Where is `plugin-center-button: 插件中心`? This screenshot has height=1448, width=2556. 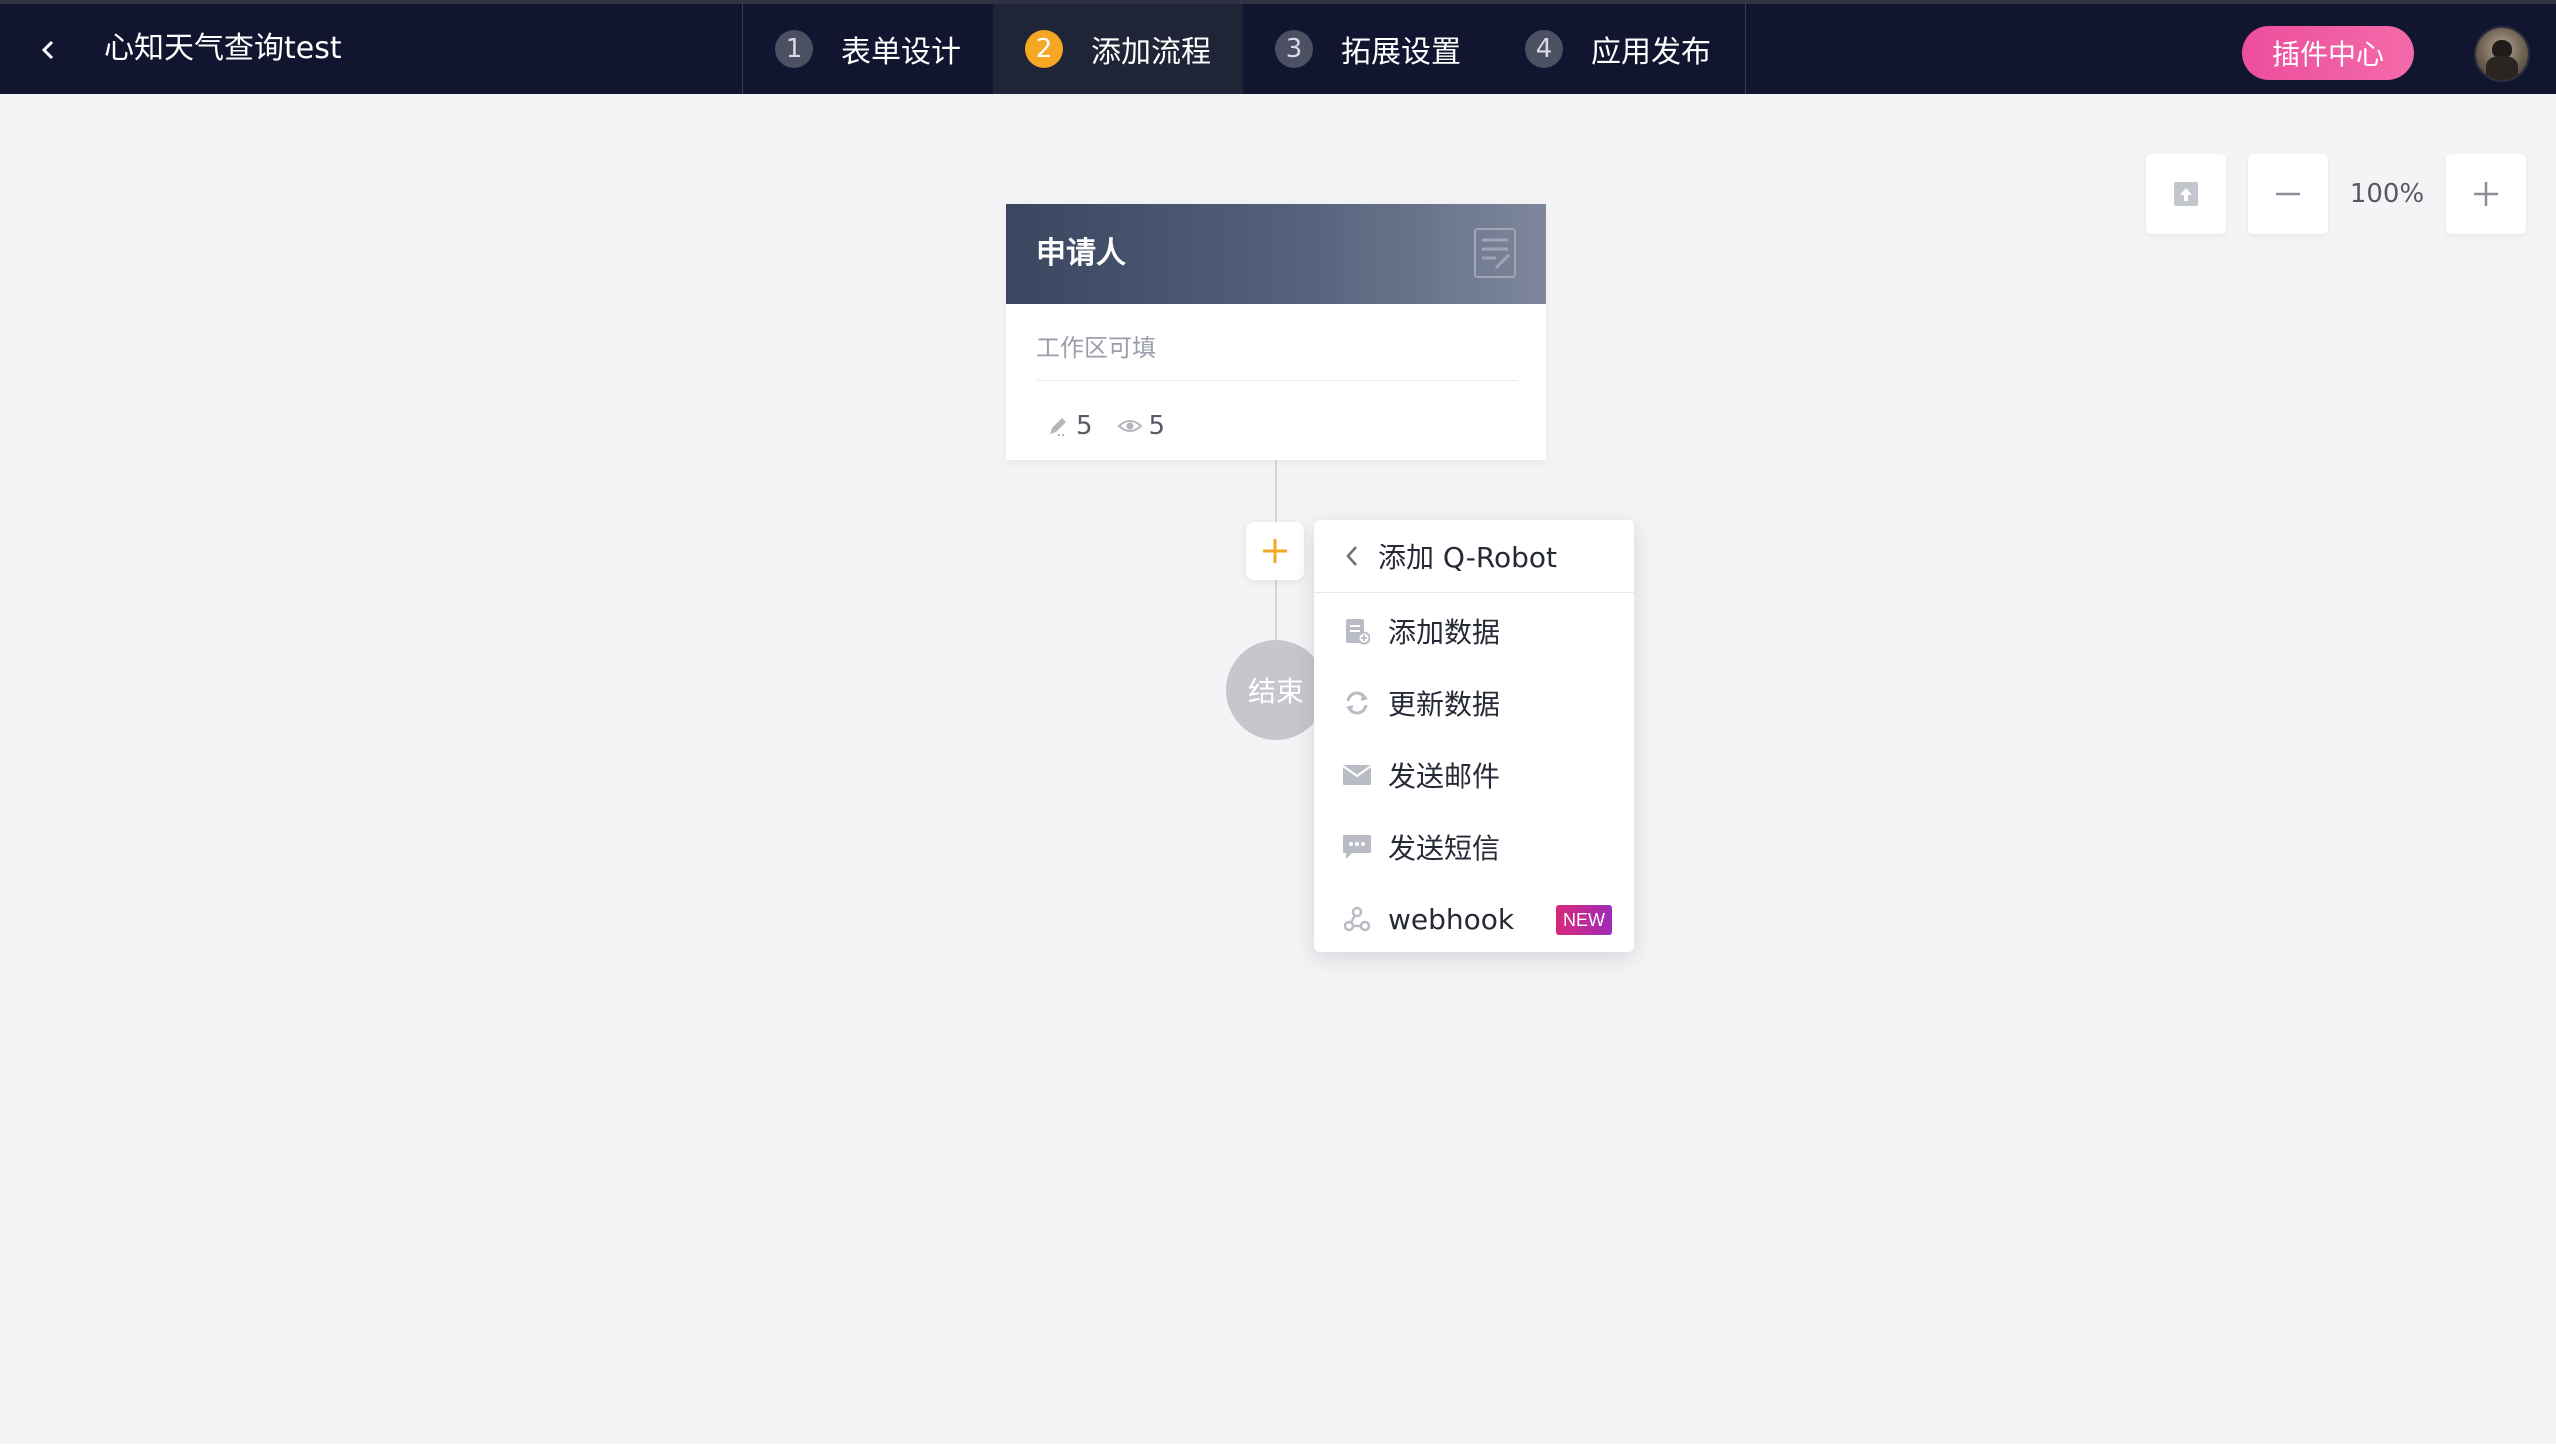
plugin-center-button: 插件中心 is located at coordinates (2328, 53).